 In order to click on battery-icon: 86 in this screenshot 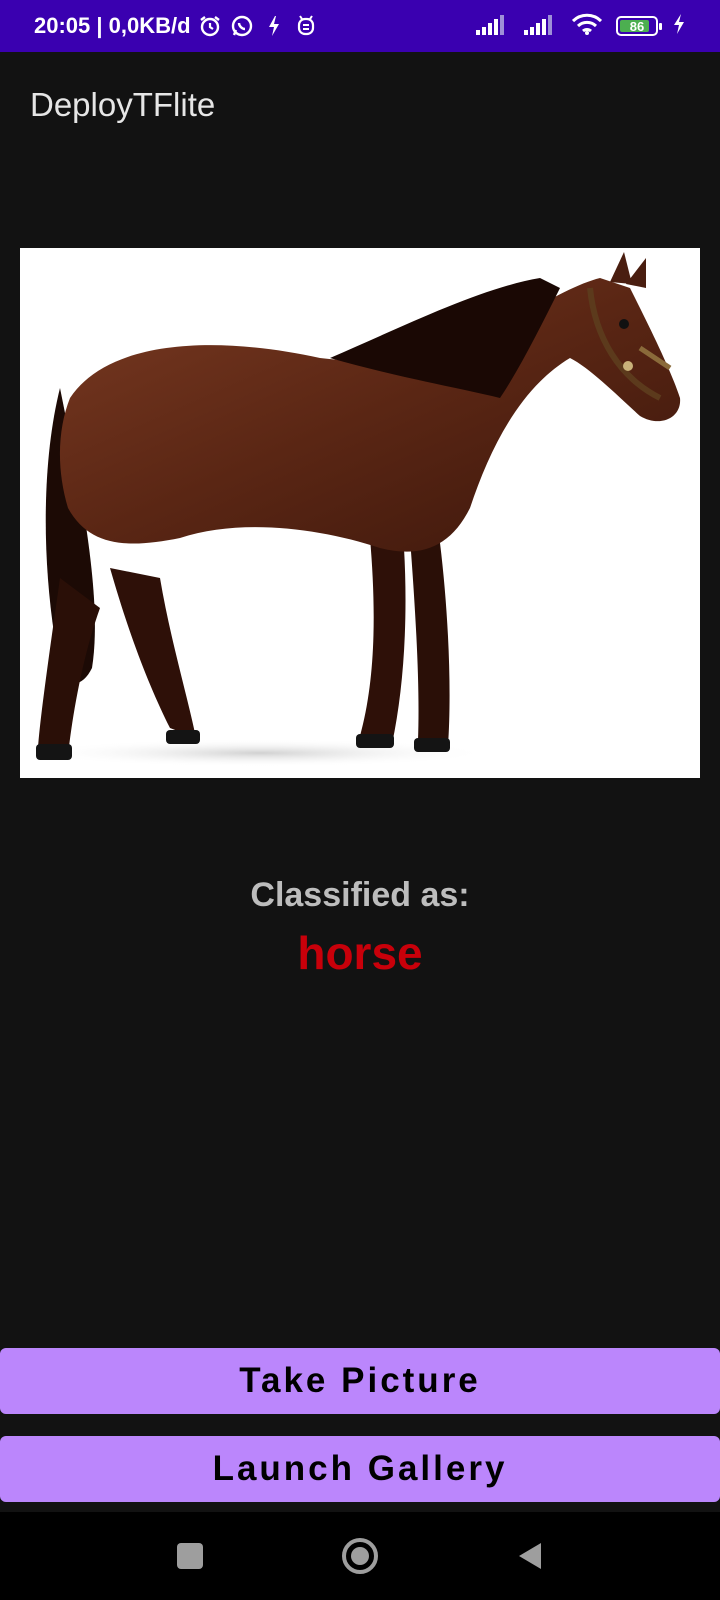, I will do `click(639, 26)`.